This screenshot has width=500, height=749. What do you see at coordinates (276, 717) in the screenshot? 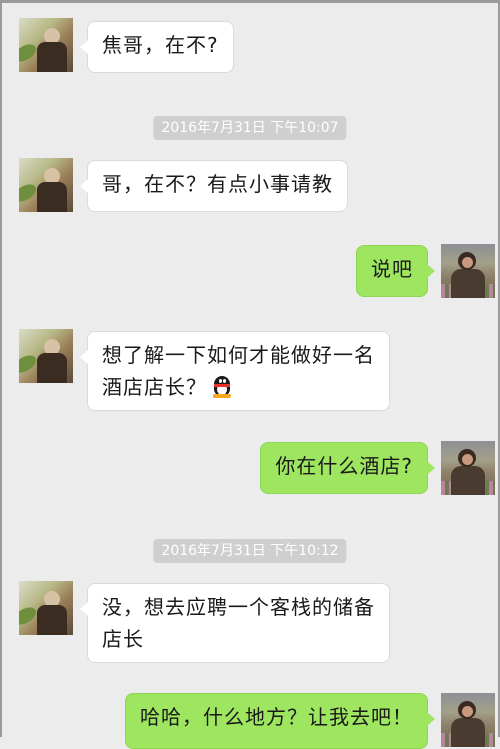
I see `message-text: 哈哈，什么地方？让我去吧！` at bounding box center [276, 717].